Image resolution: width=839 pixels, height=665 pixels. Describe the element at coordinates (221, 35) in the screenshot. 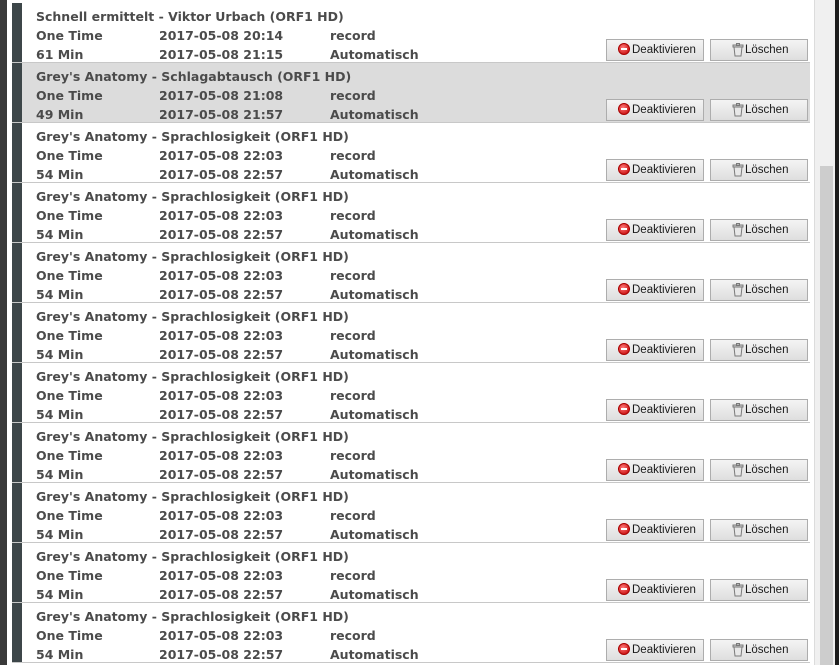

I see `timer-start-time: 2017-05-08 20:14` at that location.